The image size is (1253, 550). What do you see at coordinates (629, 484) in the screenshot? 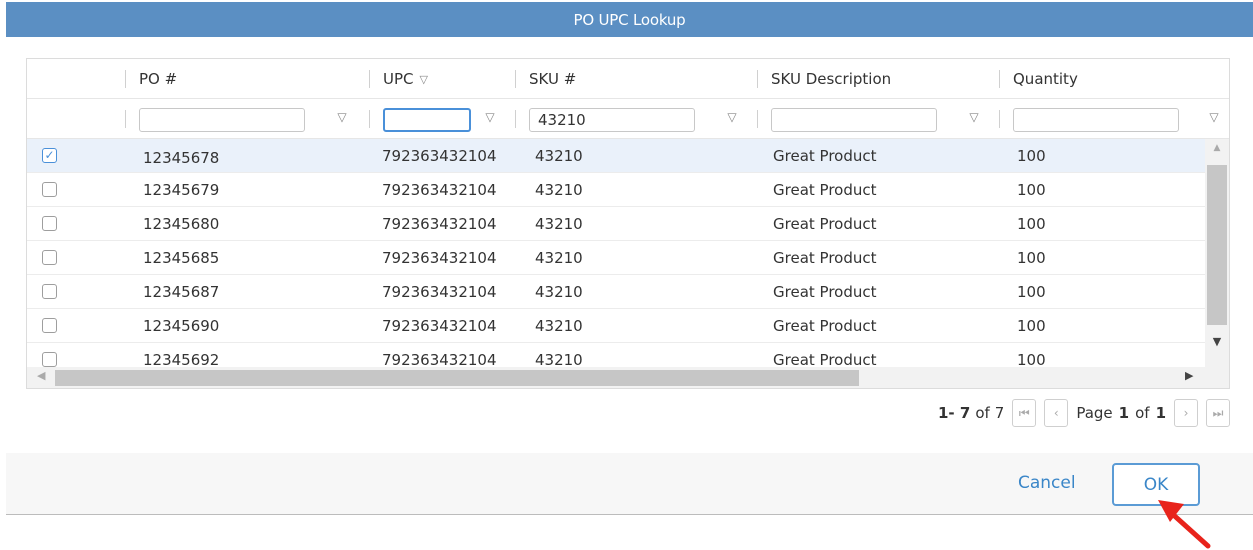
I see `dialog-footer: Cancel OK` at bounding box center [629, 484].